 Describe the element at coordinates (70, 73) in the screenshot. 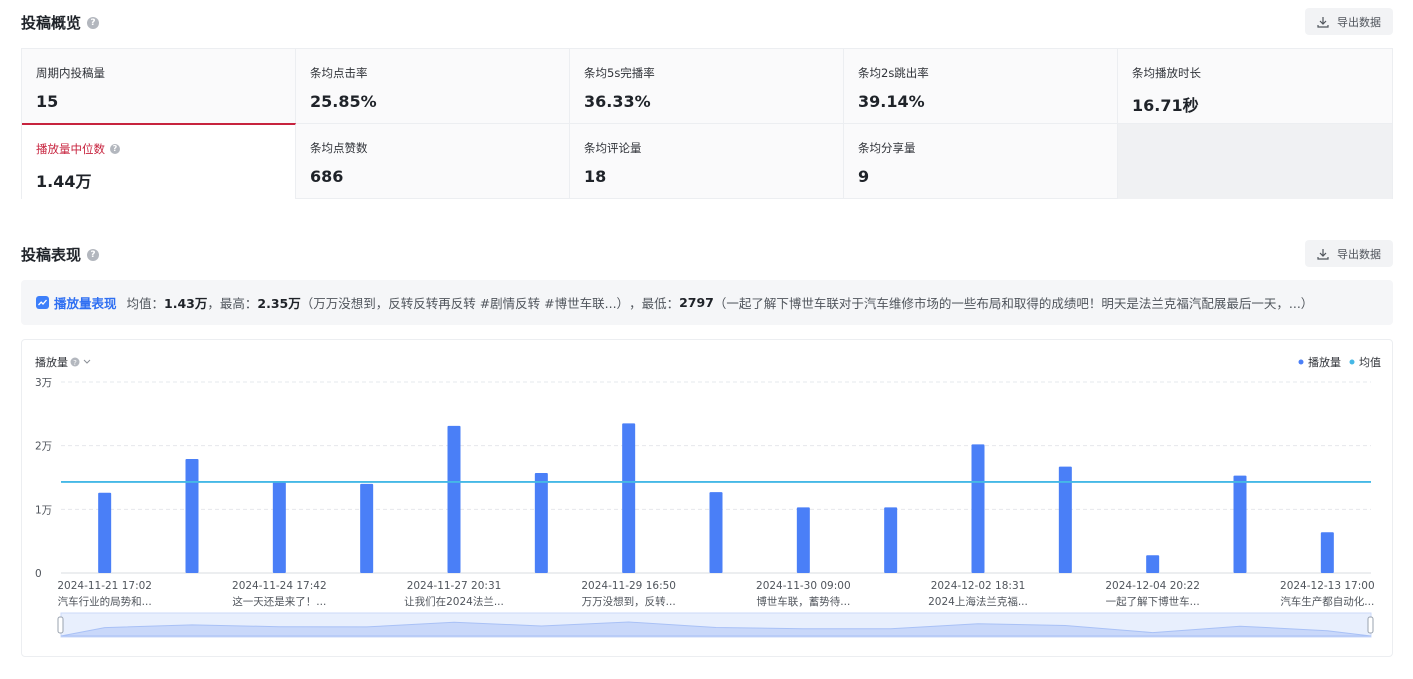

I see `stat-label: 周期内投稿量` at that location.